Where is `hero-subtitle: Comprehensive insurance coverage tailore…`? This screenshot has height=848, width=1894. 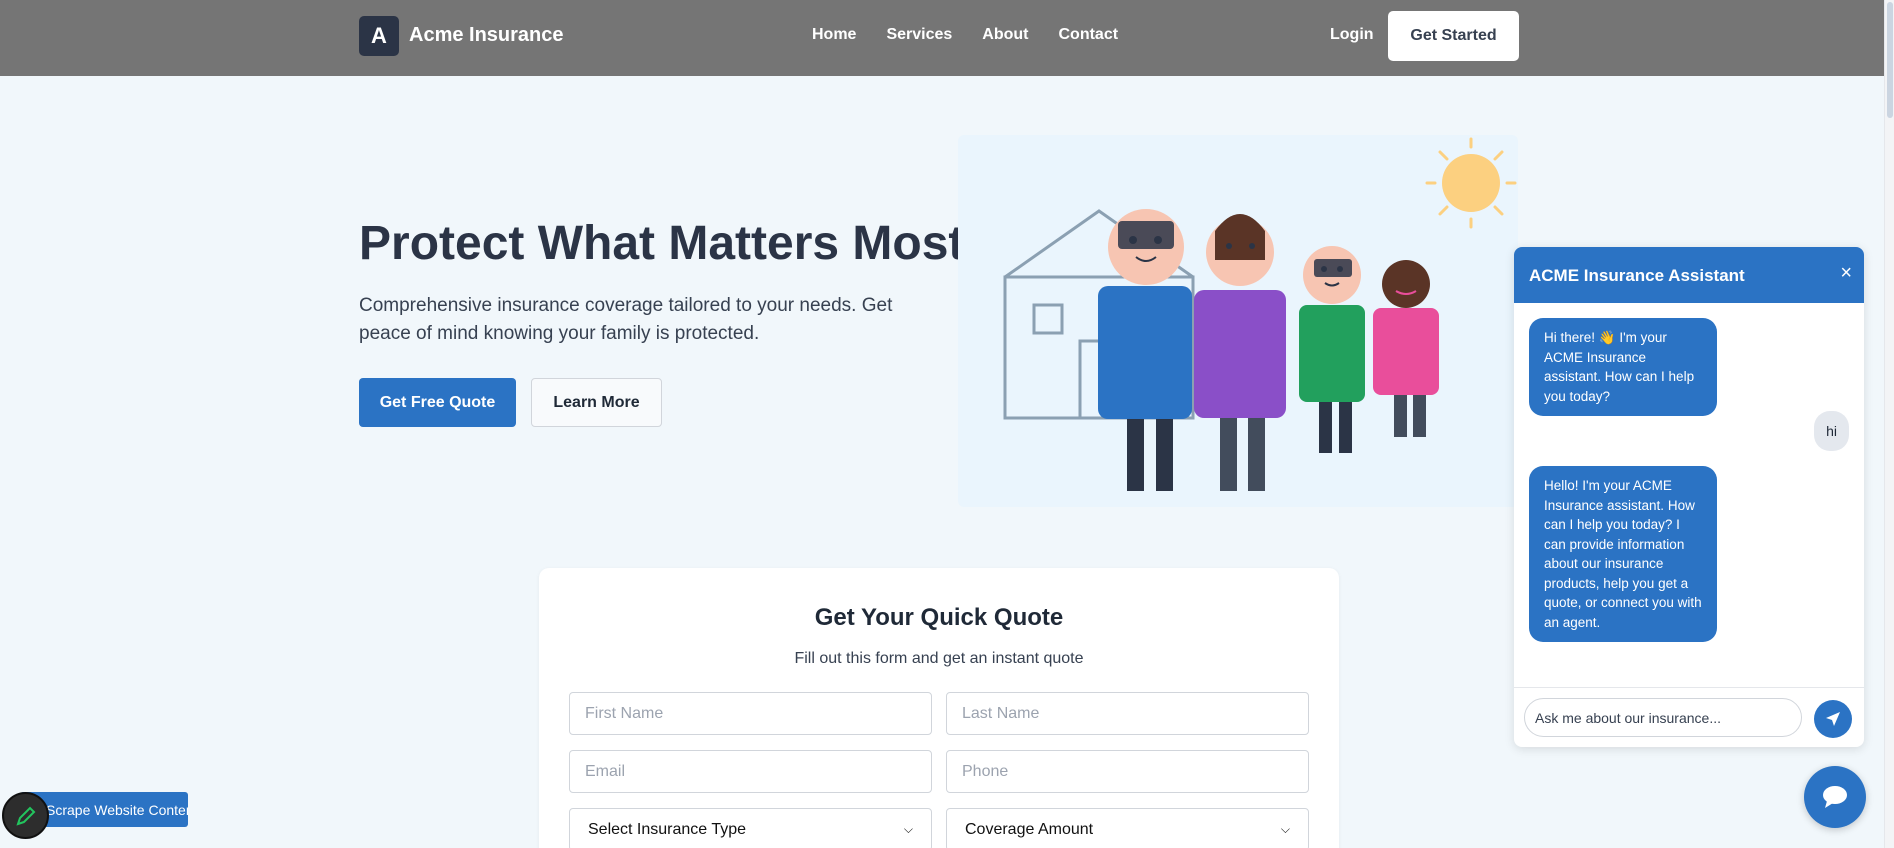
hero-subtitle: Comprehensive insurance coverage tailore… is located at coordinates (626, 319).